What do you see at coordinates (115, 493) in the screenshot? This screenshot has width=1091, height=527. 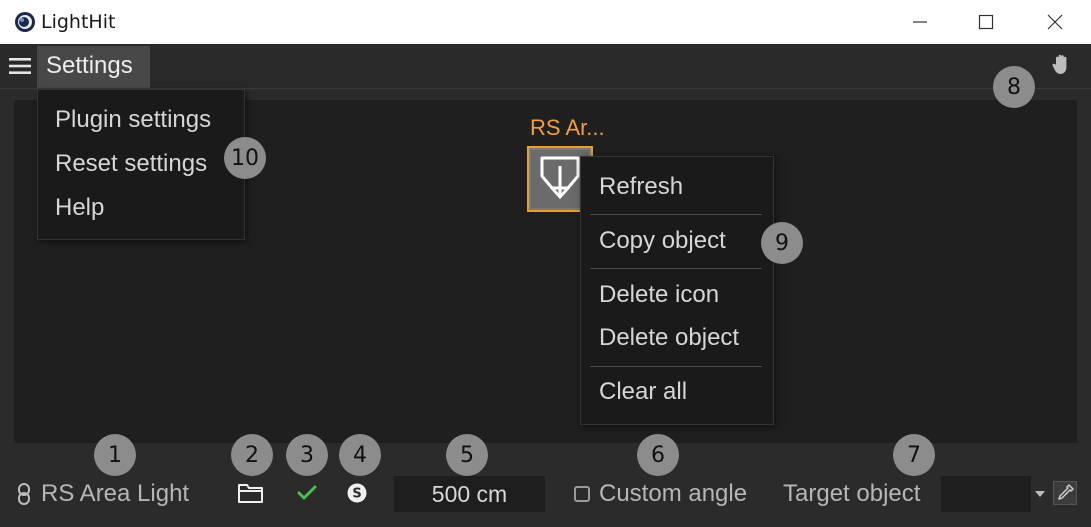 I see `light-type-label: RS Area Light` at bounding box center [115, 493].